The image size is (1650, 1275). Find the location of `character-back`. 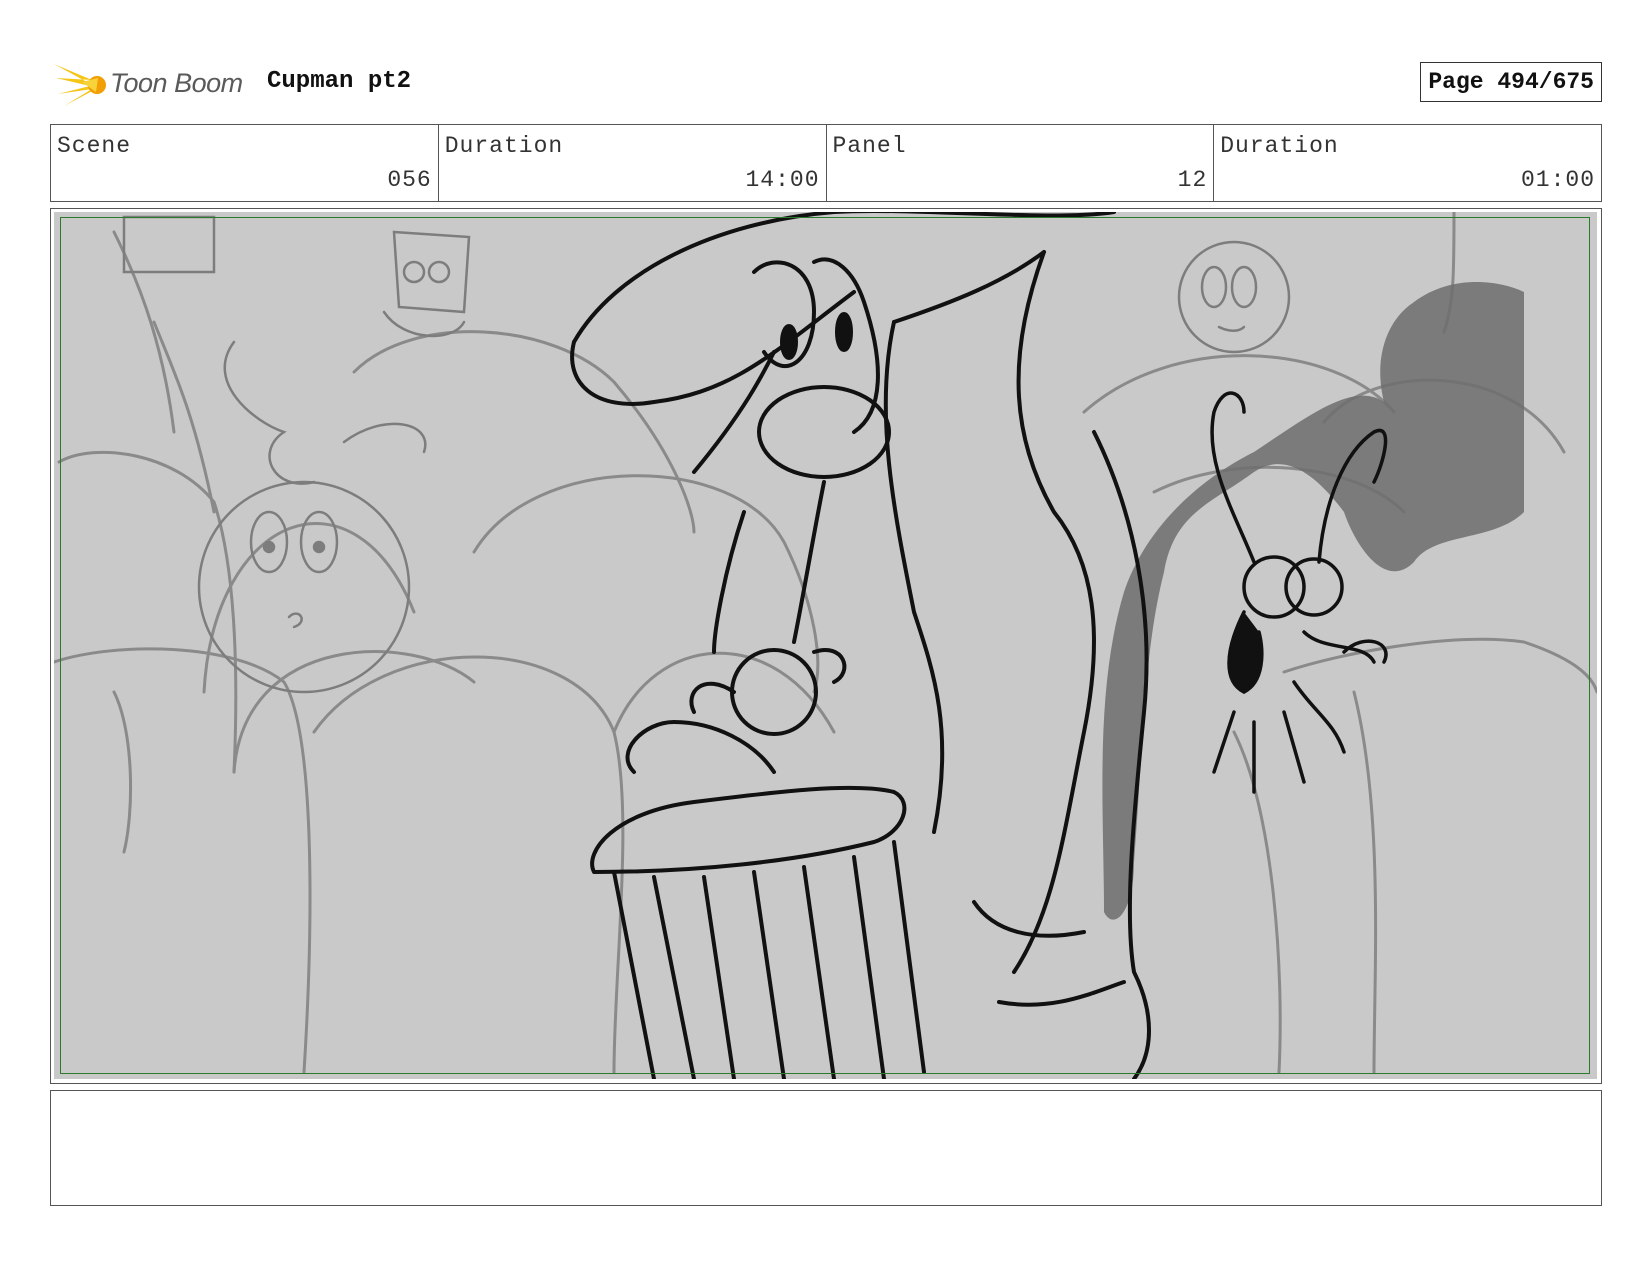

character-back is located at coordinates (969, 287).